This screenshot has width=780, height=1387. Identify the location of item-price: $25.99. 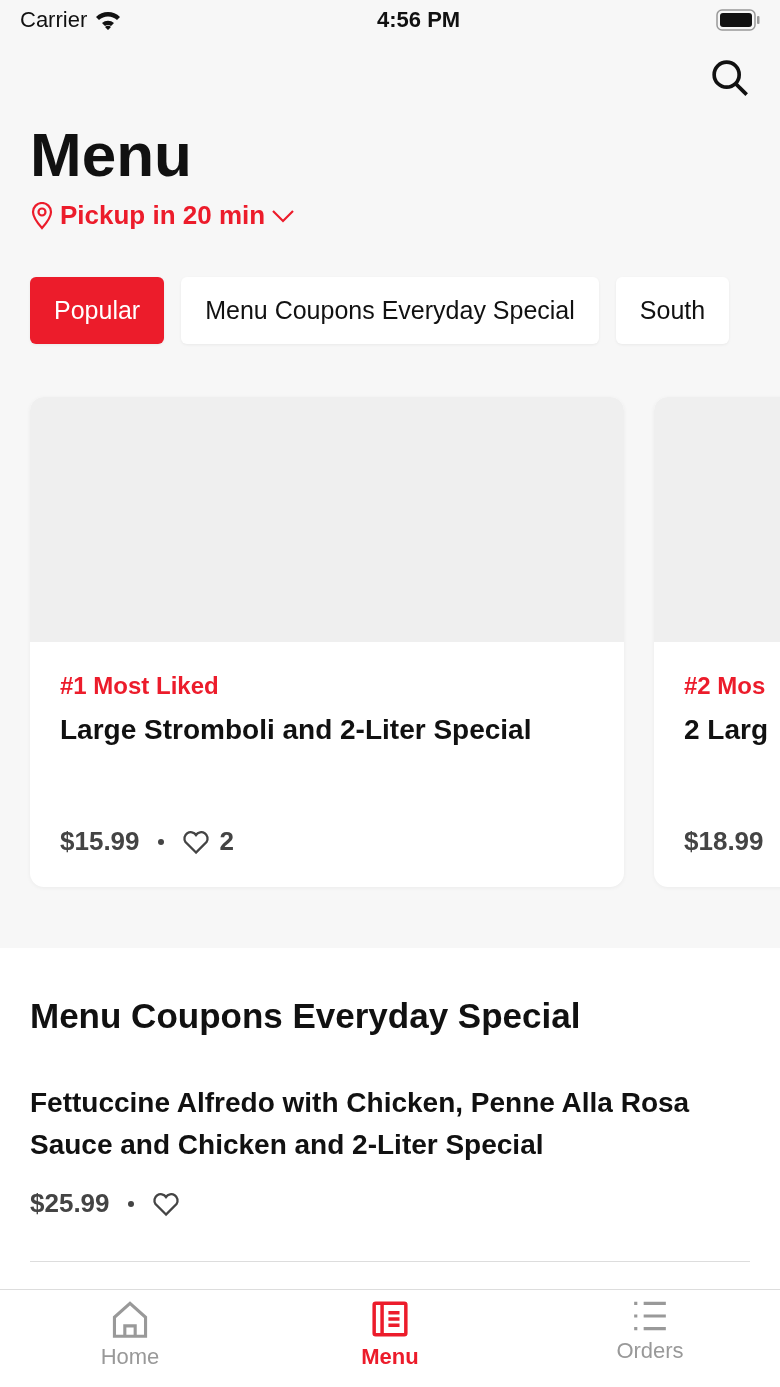
(70, 1203).